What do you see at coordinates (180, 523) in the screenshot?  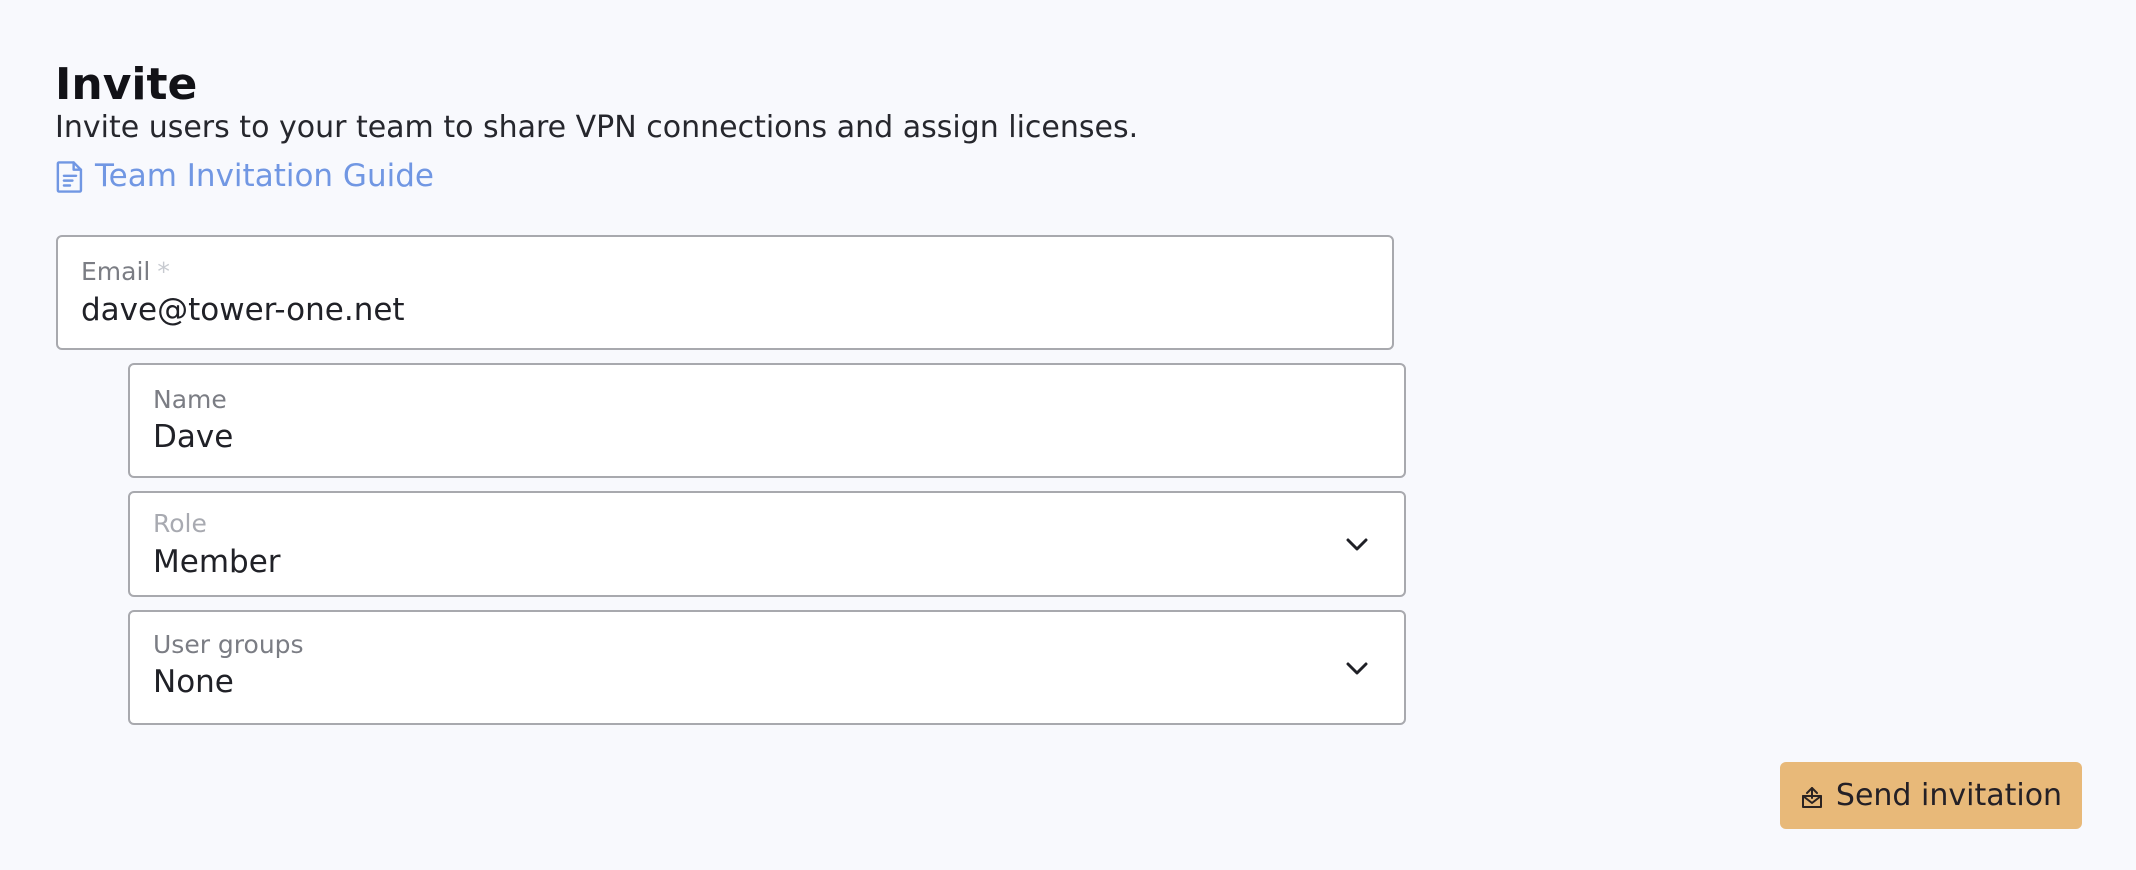 I see `role-label: Role` at bounding box center [180, 523].